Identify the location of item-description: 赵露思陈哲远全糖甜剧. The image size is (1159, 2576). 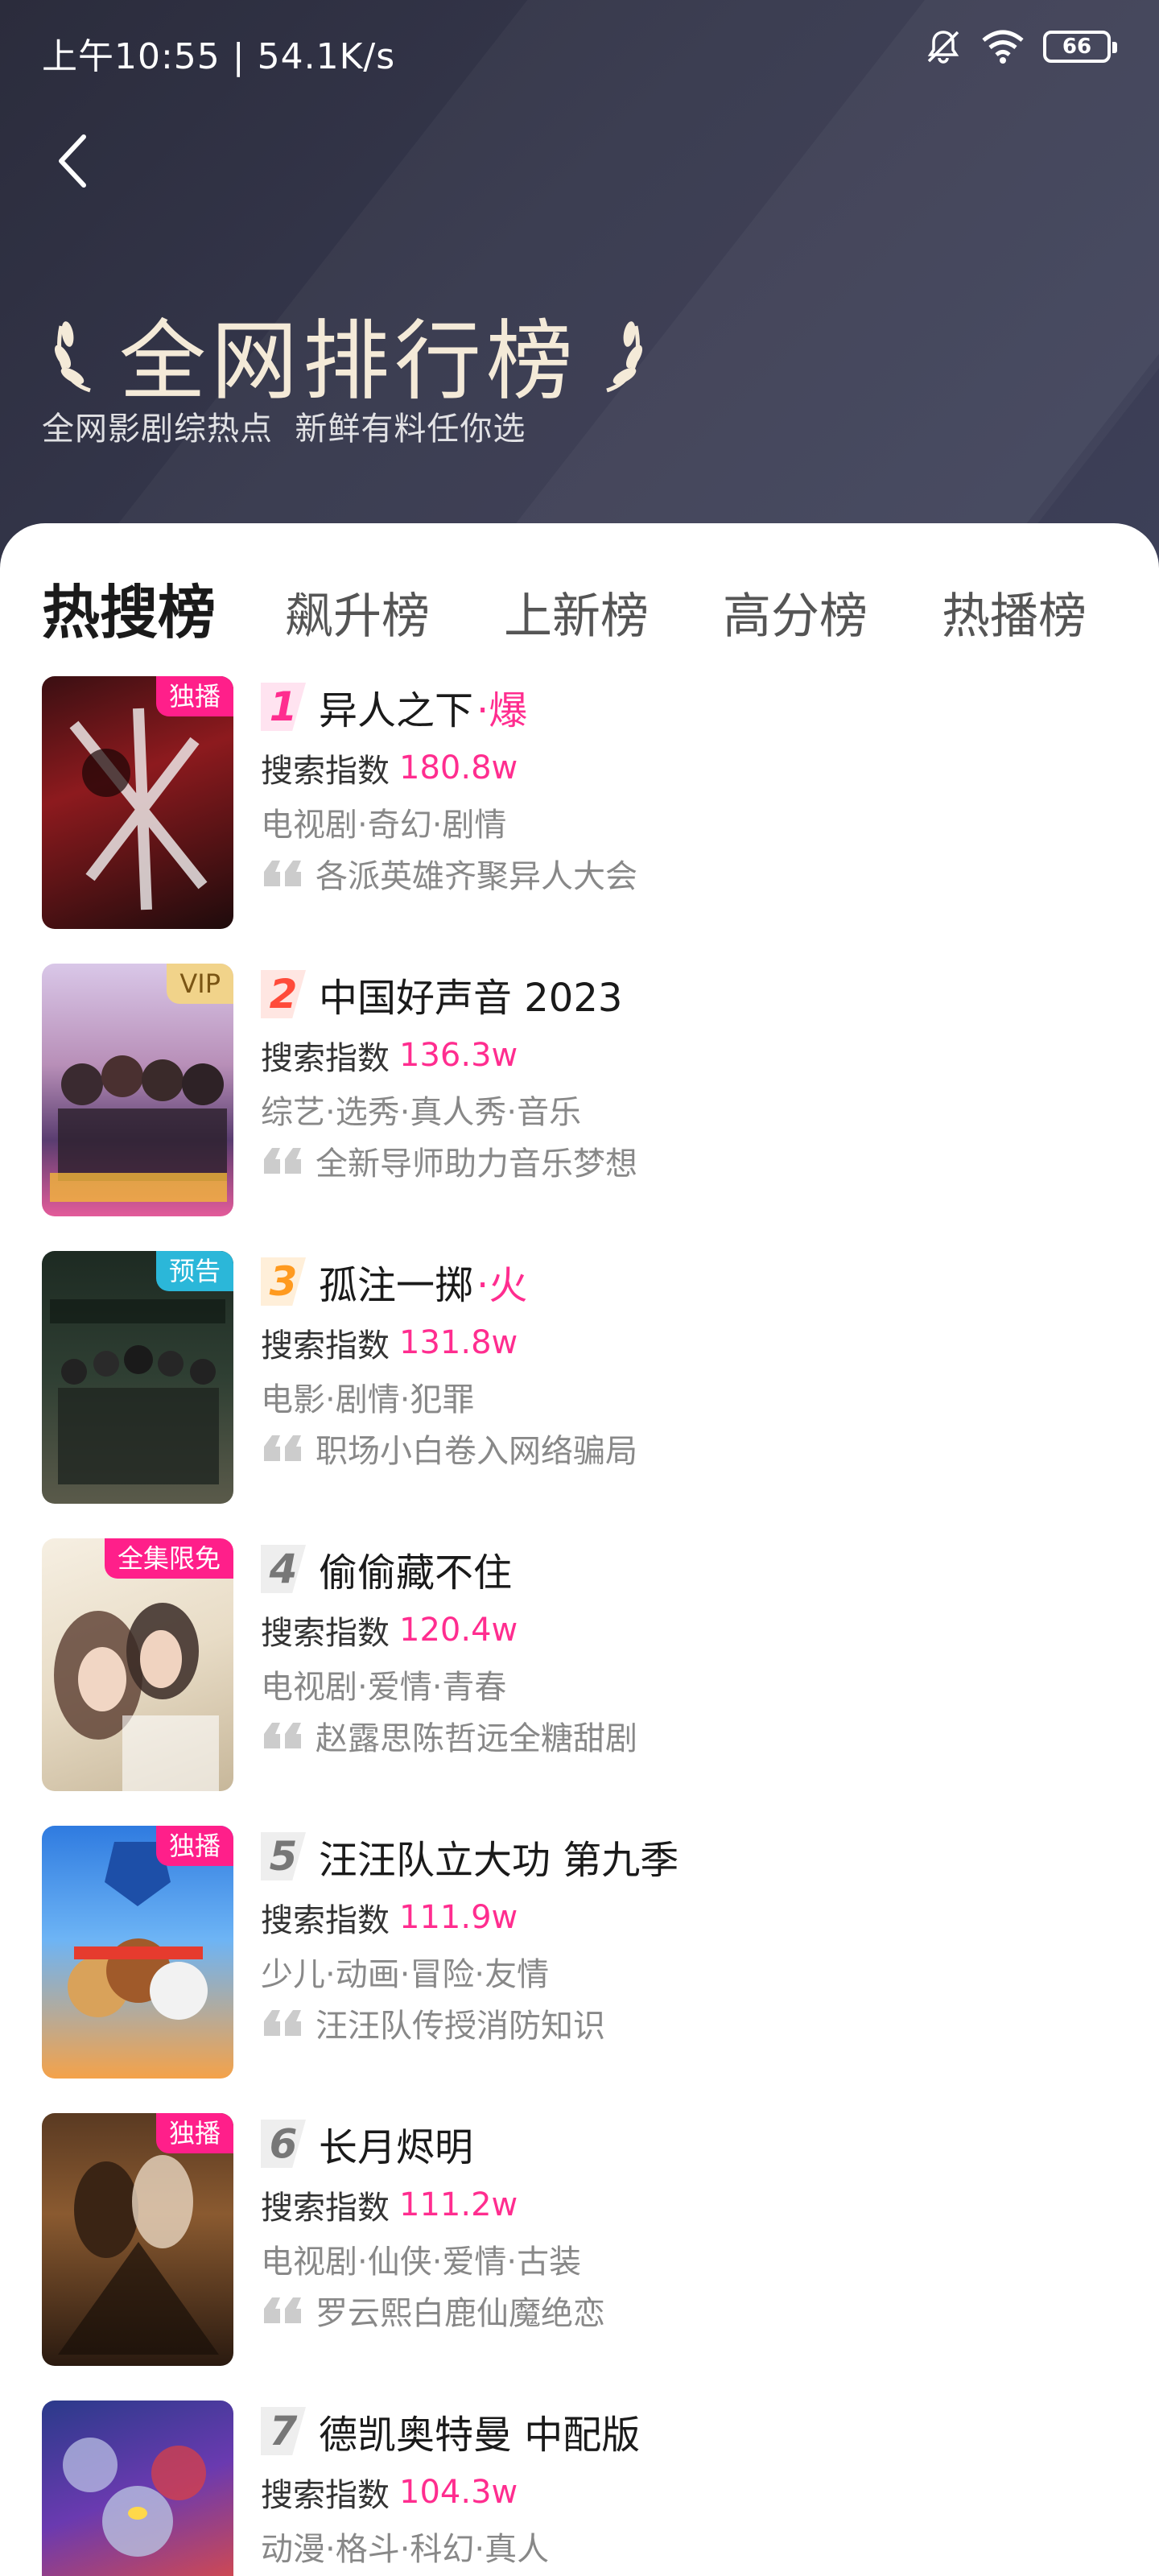
(476, 1738).